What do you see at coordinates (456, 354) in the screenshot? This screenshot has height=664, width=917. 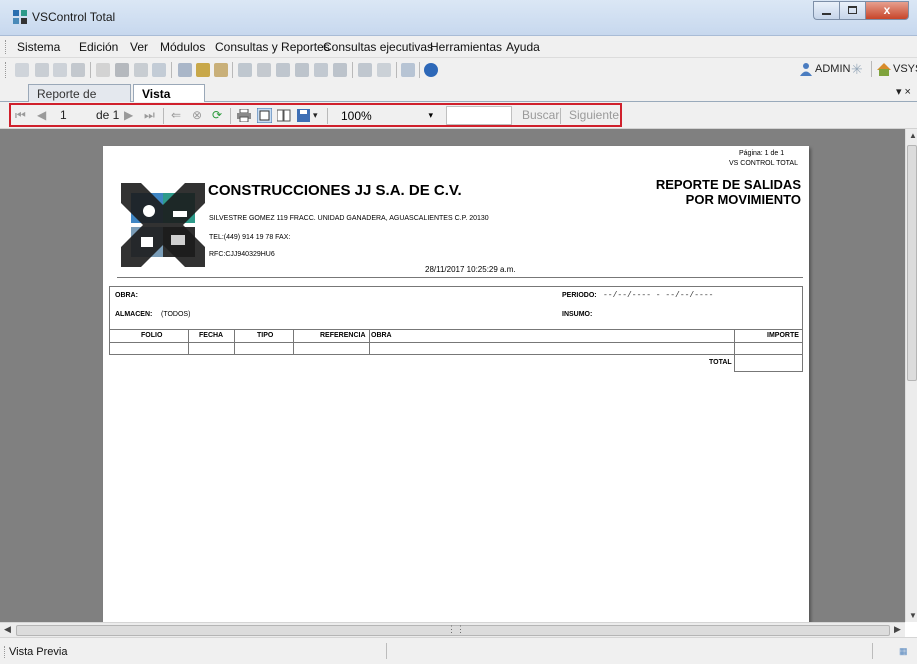 I see `table-row-bottom` at bounding box center [456, 354].